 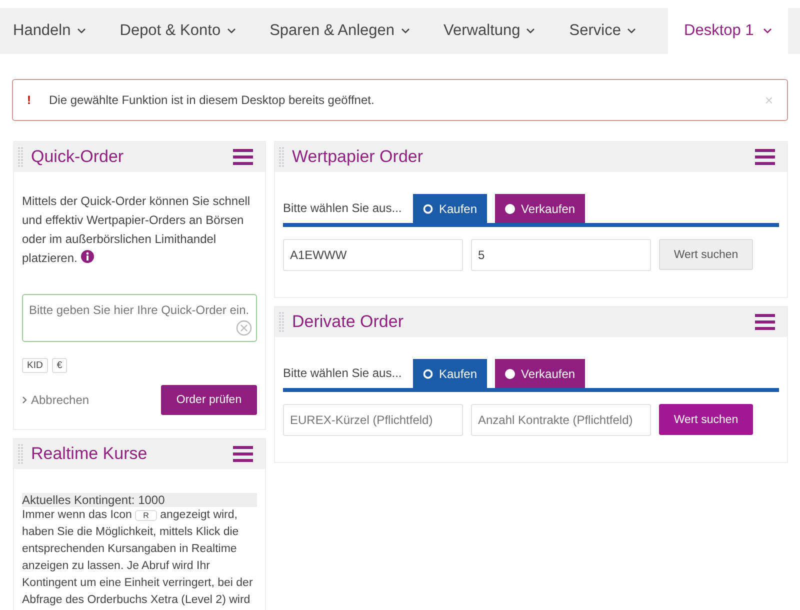 What do you see at coordinates (78, 157) in the screenshot?
I see `panel-title: Quick-Order` at bounding box center [78, 157].